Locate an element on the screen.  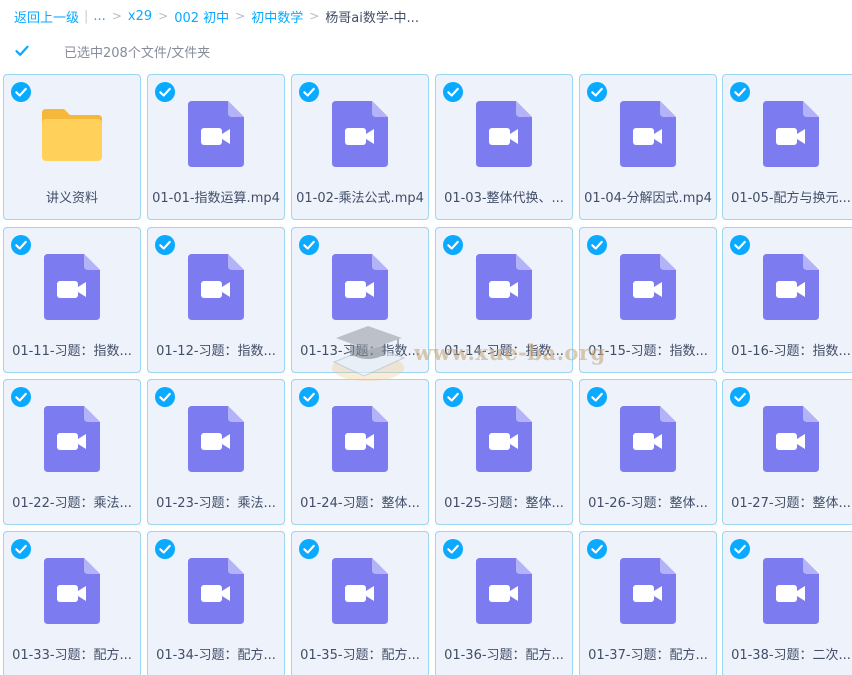
checkmark-icon is located at coordinates (22, 51).